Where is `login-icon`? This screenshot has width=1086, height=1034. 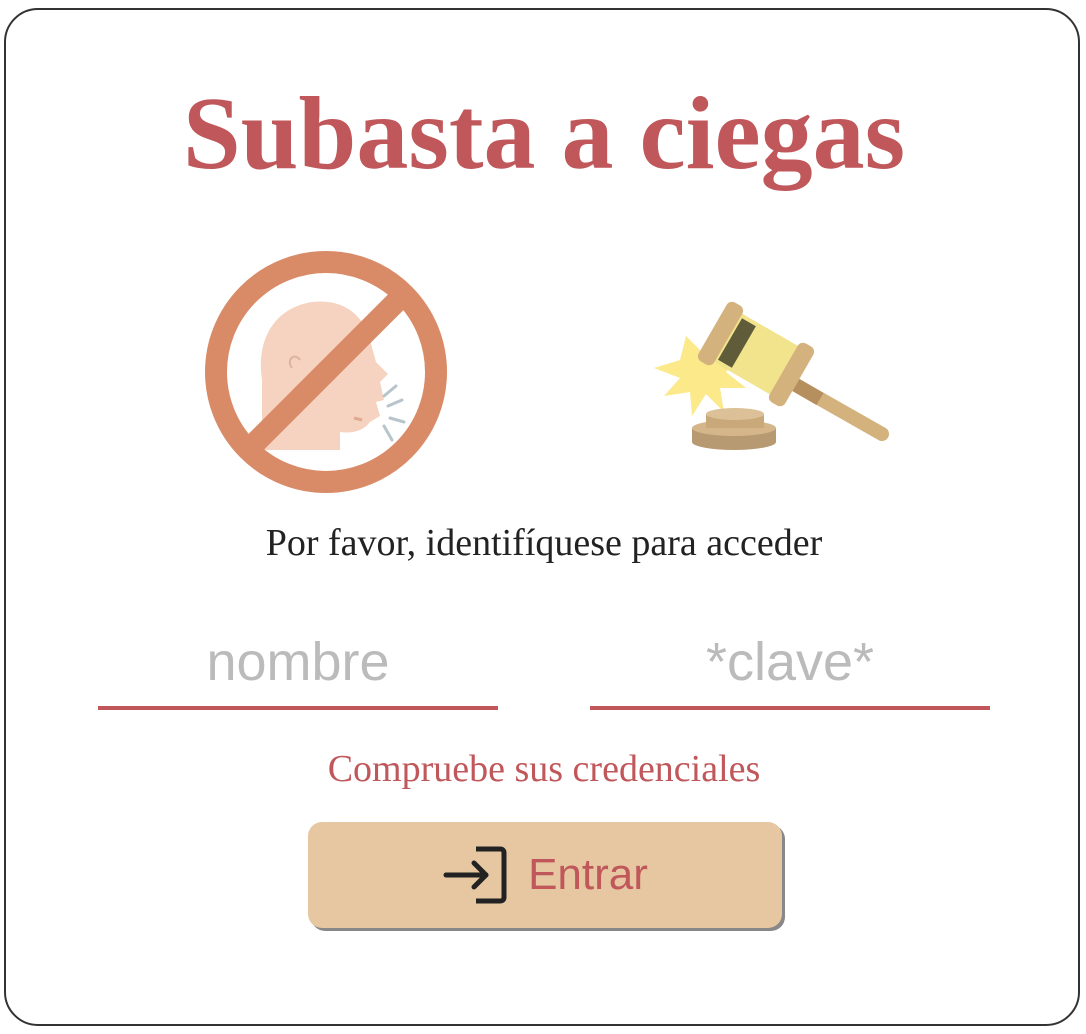
login-icon is located at coordinates (475, 875).